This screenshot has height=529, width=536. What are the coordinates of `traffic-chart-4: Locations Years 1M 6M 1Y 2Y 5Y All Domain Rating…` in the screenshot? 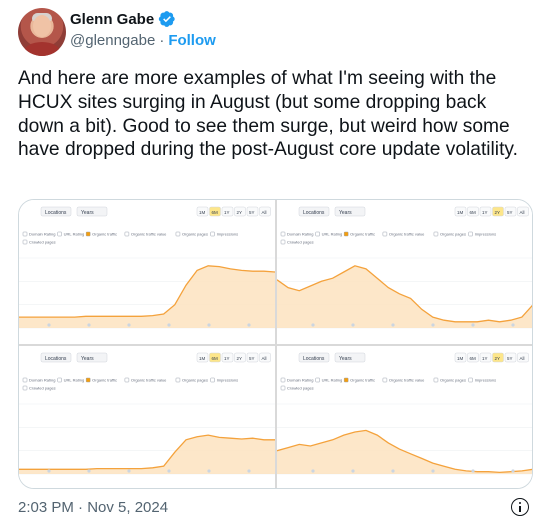 It's located at (404, 413).